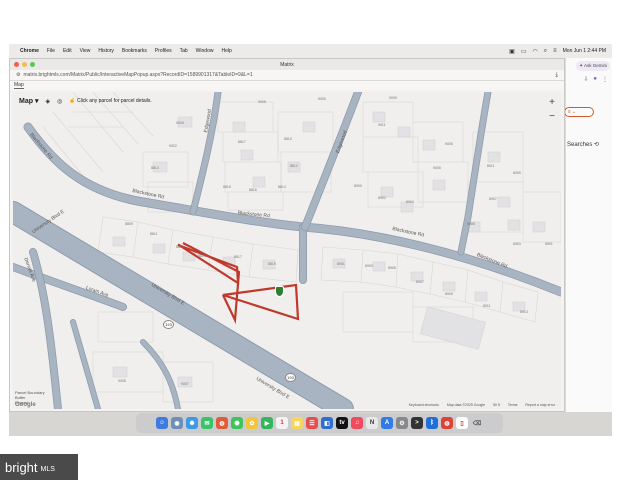 The height and width of the screenshot is (480, 621). I want to click on layers-icon: ◈, so click(47, 101).